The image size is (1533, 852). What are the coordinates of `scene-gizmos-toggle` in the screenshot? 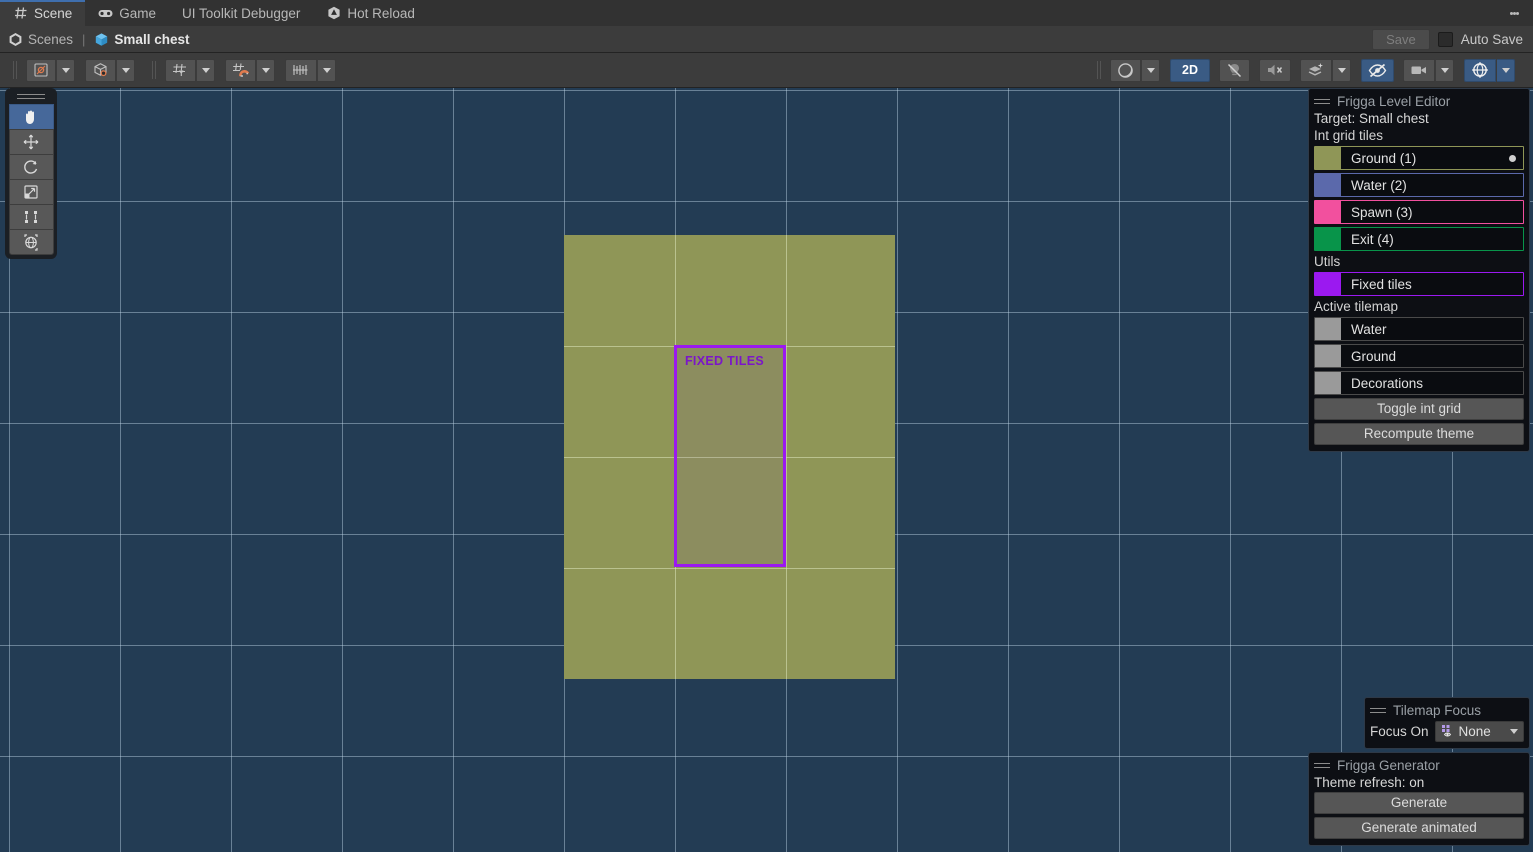 It's located at (1490, 70).